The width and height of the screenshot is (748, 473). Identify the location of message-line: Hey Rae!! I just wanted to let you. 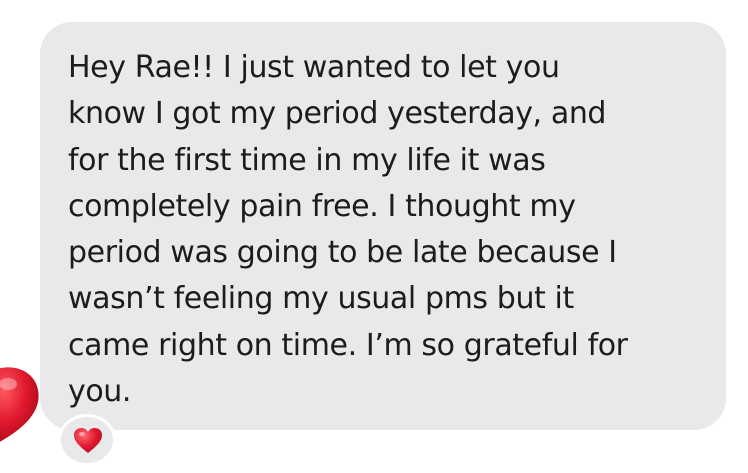
(314, 67).